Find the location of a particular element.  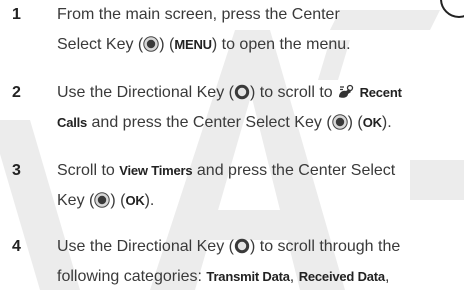

step-text-part: ) to scroll to is located at coordinates (293, 92).